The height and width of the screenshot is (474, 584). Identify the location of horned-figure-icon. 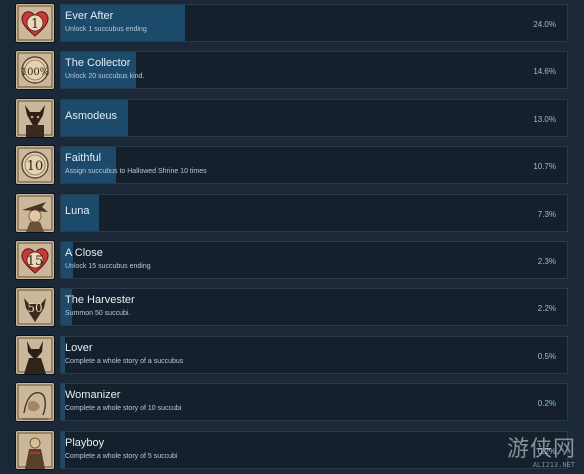
(35, 354).